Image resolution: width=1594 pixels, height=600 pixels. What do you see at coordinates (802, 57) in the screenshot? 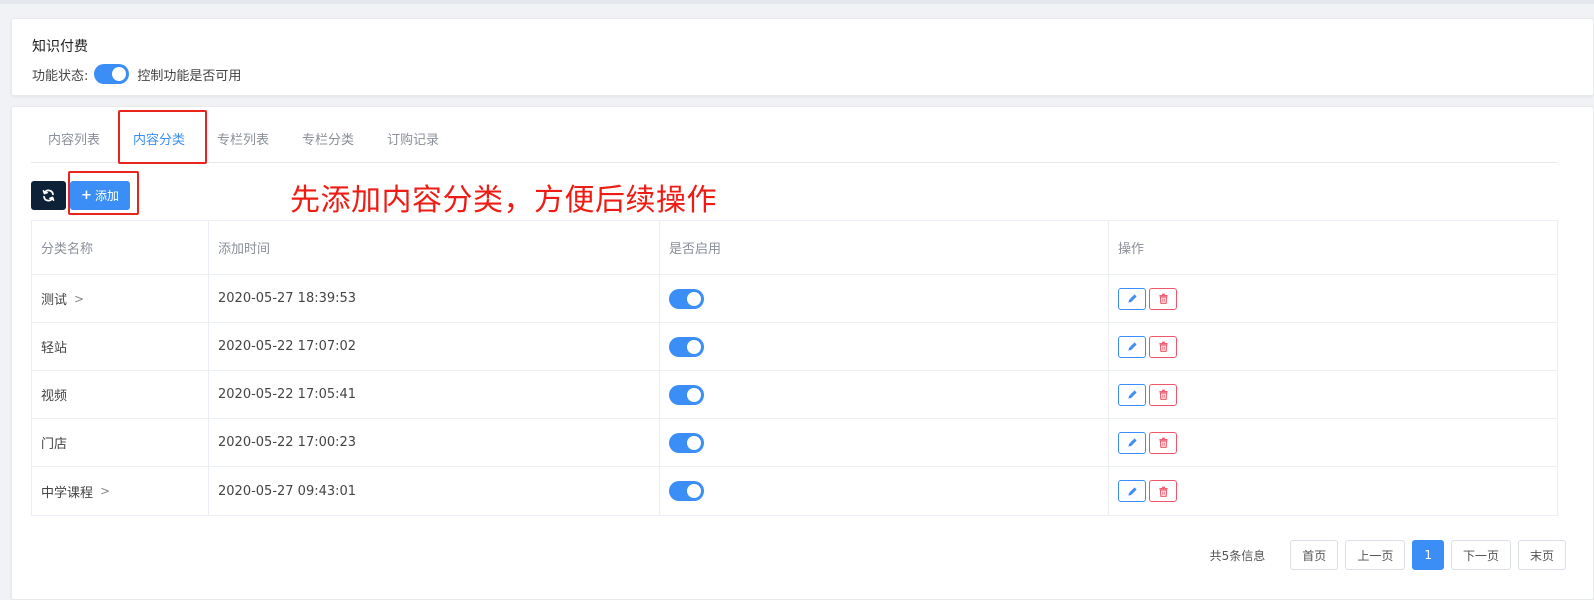
I see `feature-status-card: 知识付费 功能状态: 控制功能是否可用` at bounding box center [802, 57].